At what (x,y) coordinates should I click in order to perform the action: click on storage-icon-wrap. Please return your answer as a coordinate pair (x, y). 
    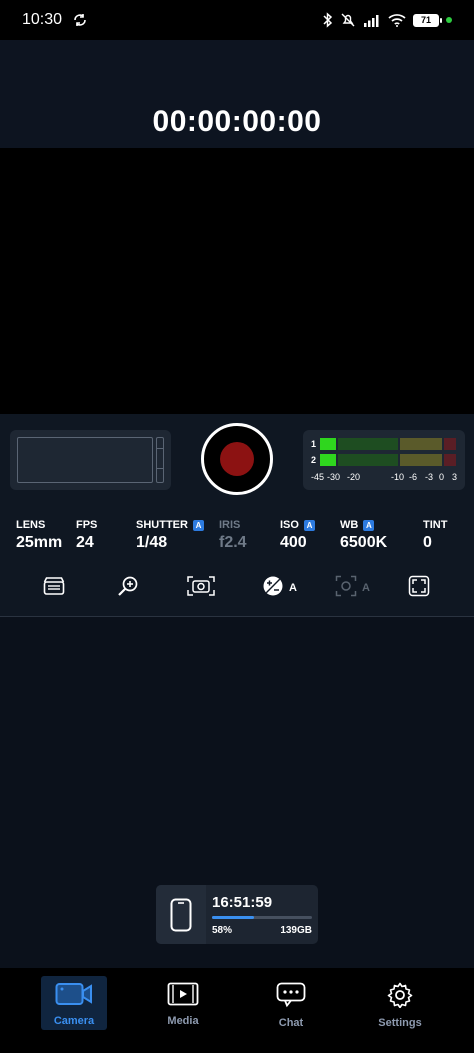
    Looking at the image, I should click on (181, 914).